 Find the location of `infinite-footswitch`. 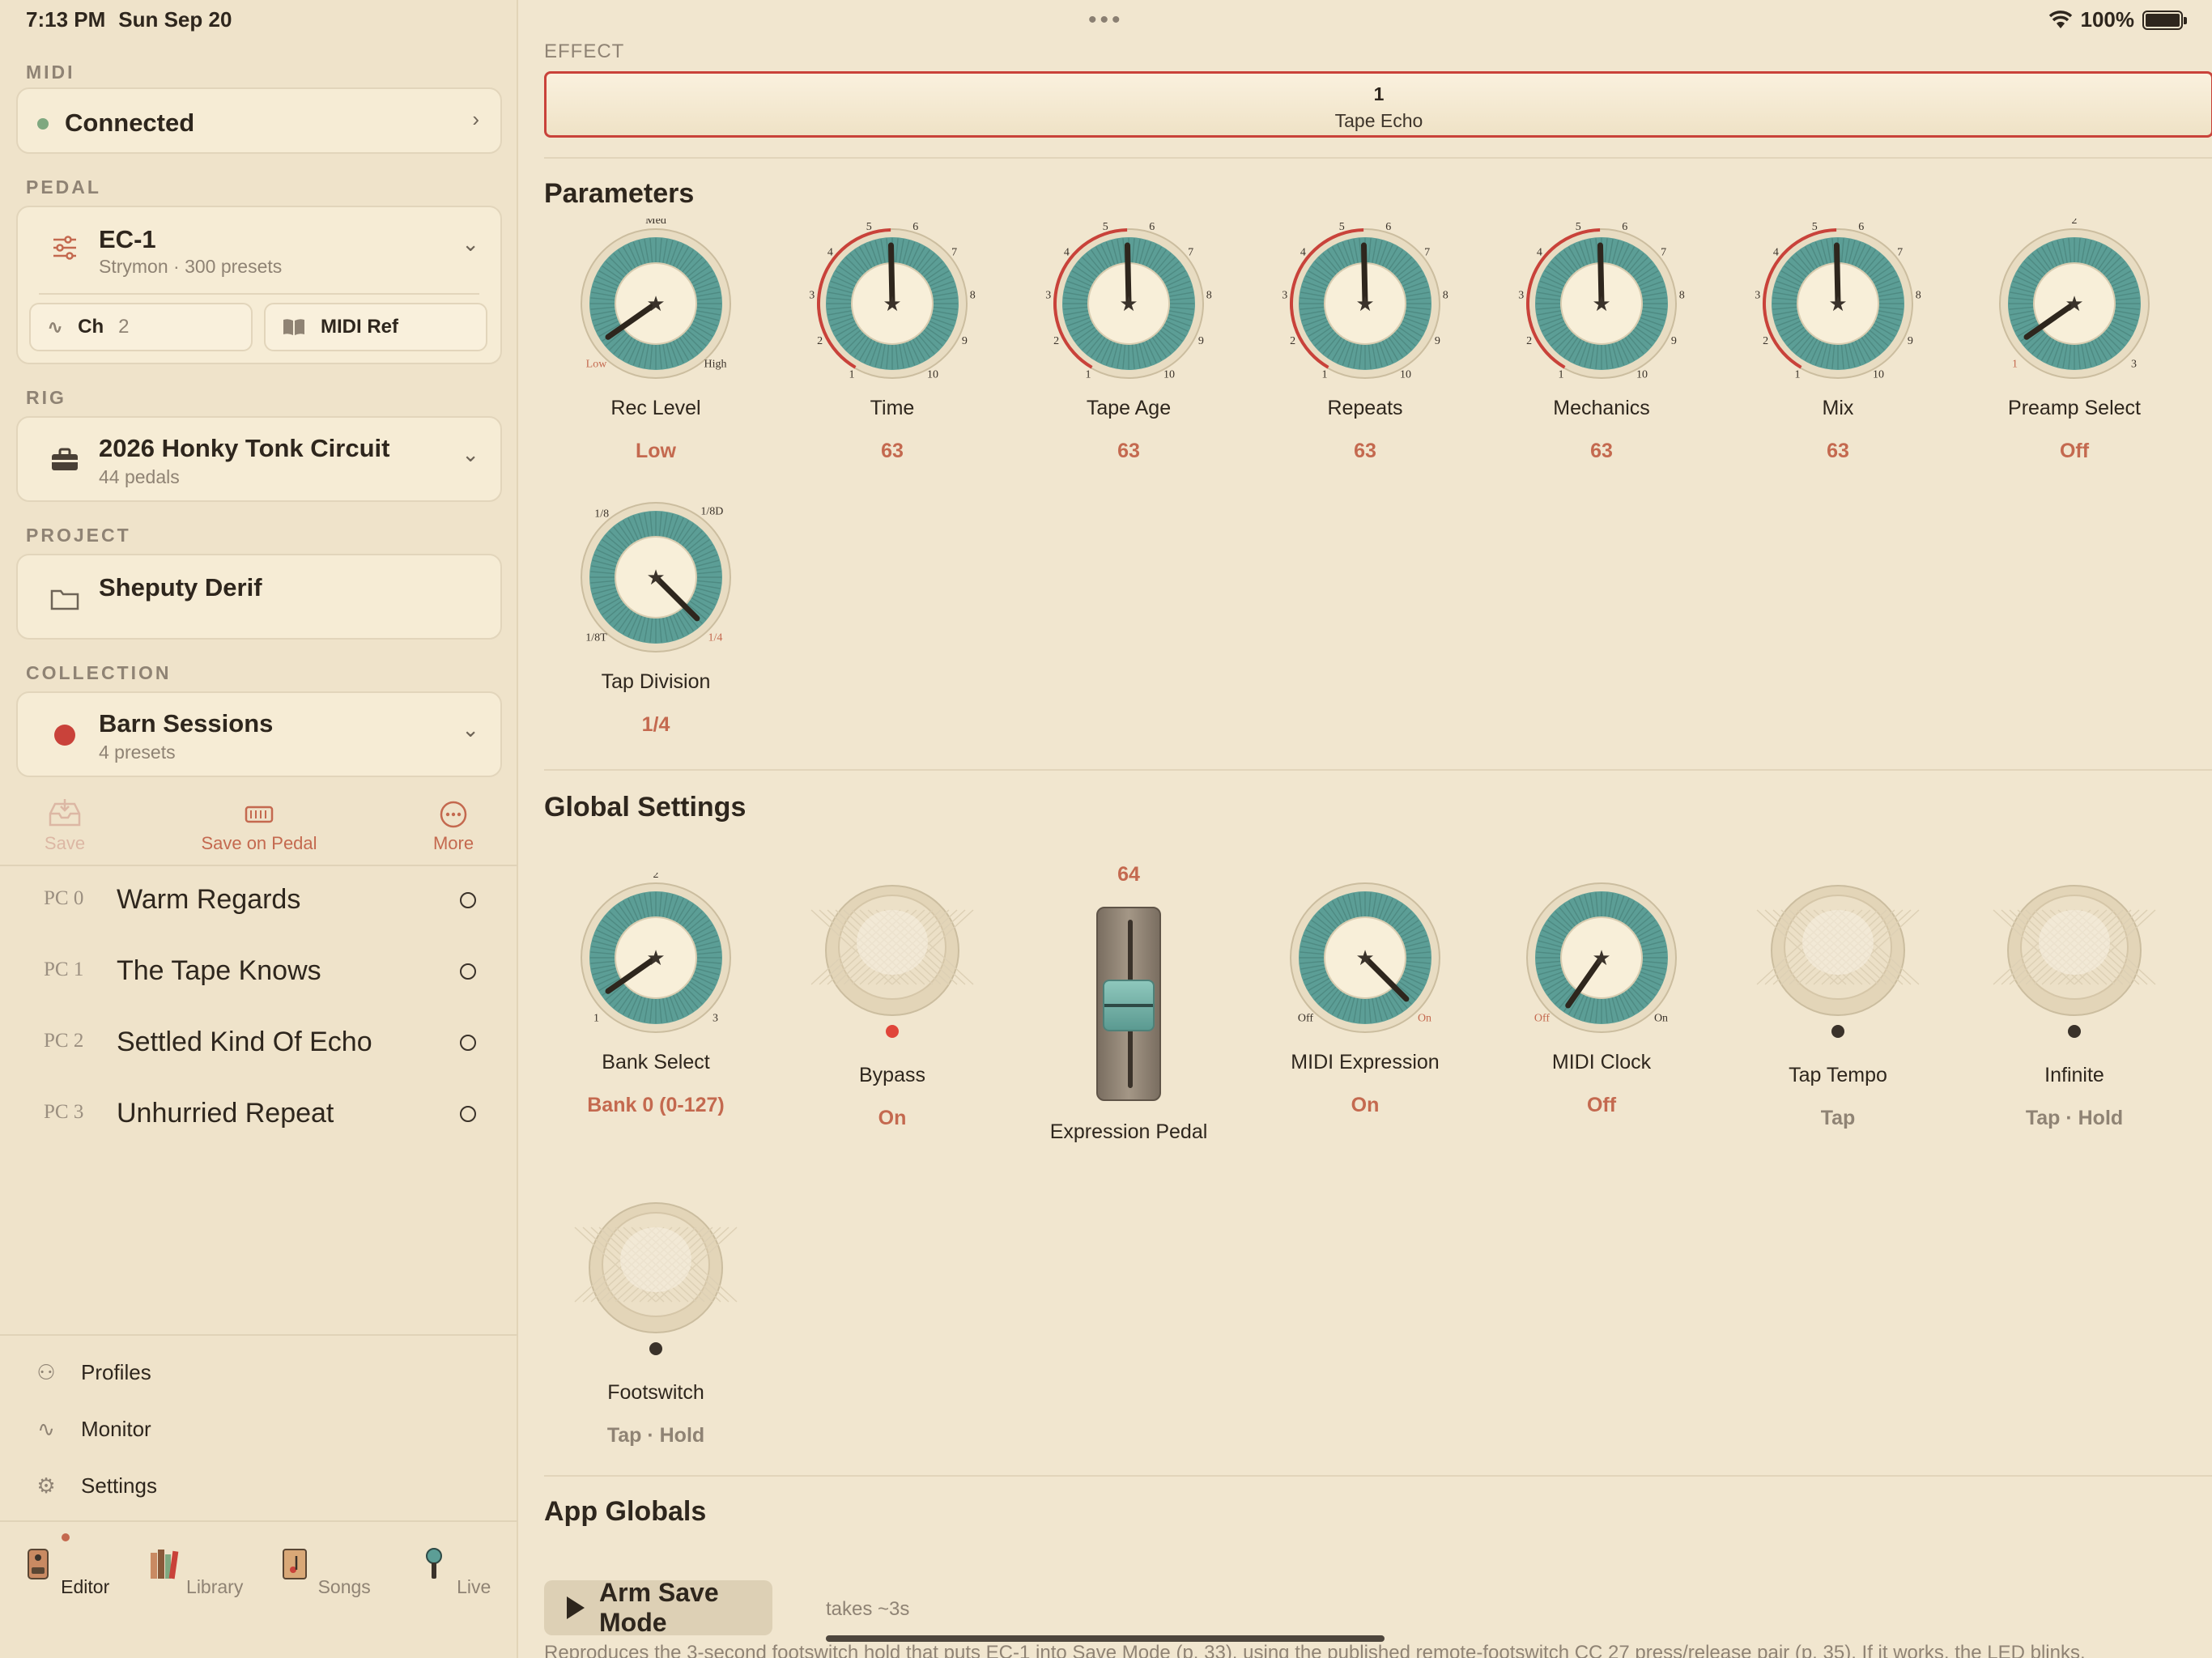

infinite-footswitch is located at coordinates (2074, 958).